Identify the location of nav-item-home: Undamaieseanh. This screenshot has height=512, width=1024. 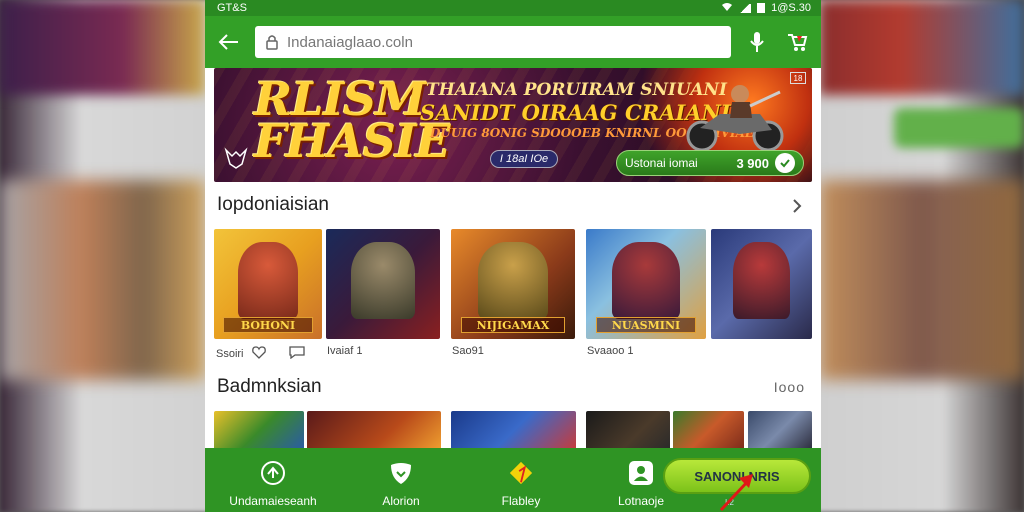
(273, 480).